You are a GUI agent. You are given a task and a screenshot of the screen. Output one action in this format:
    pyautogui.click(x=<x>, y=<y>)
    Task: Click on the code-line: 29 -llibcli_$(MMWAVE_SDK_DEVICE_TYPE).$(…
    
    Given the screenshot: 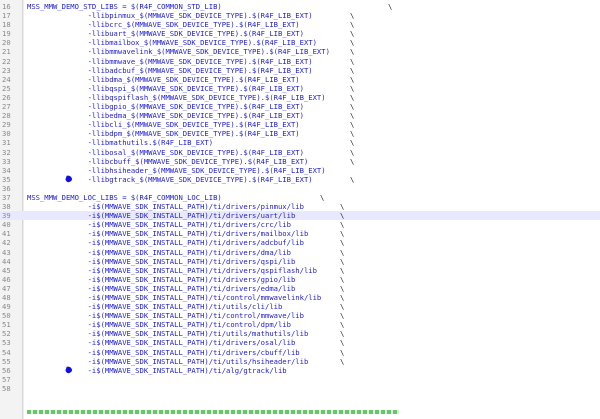 What is the action you would take?
    pyautogui.click(x=300, y=124)
    